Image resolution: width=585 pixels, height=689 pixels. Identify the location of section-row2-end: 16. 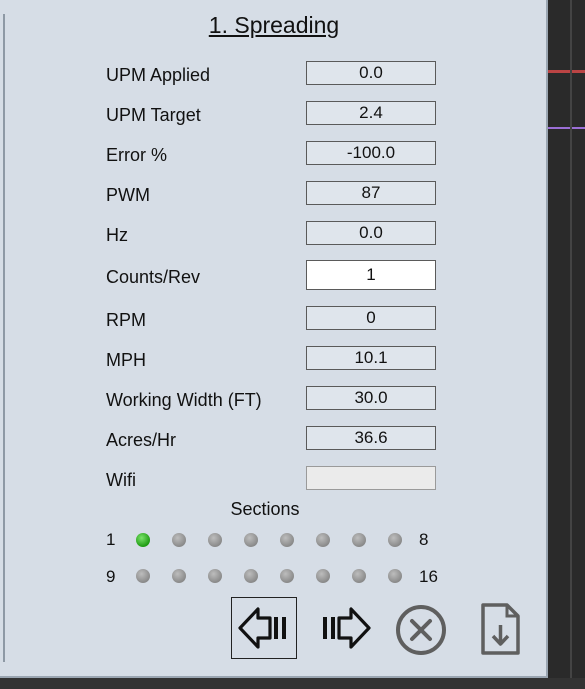
(428, 576).